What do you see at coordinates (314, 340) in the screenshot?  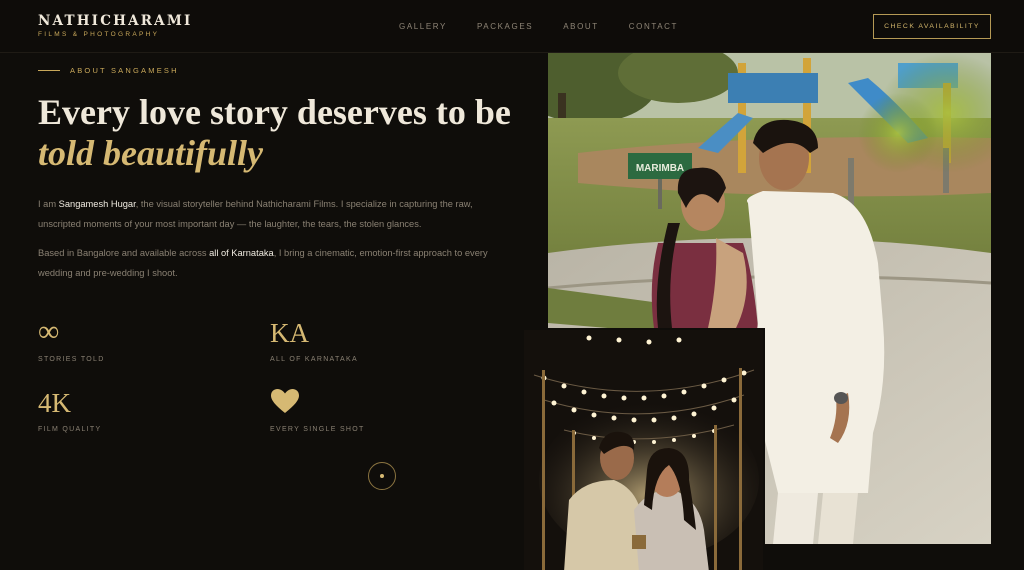 I see `stat-karnataka: KA ALL OF KARNATAKA` at bounding box center [314, 340].